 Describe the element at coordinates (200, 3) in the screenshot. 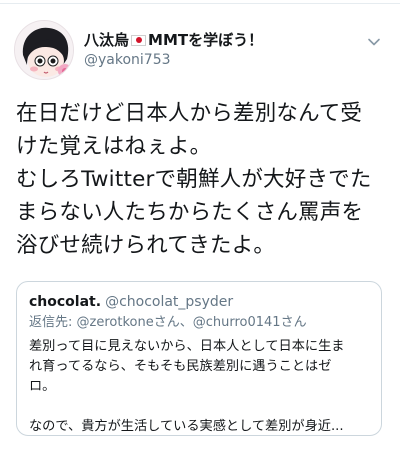

I see `divider` at that location.